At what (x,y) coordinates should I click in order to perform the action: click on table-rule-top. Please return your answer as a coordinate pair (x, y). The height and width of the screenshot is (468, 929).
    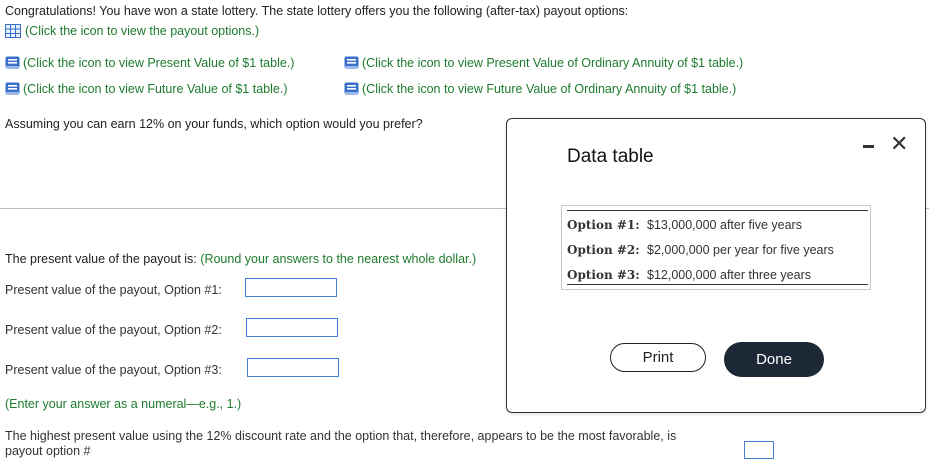
    Looking at the image, I should click on (717, 210).